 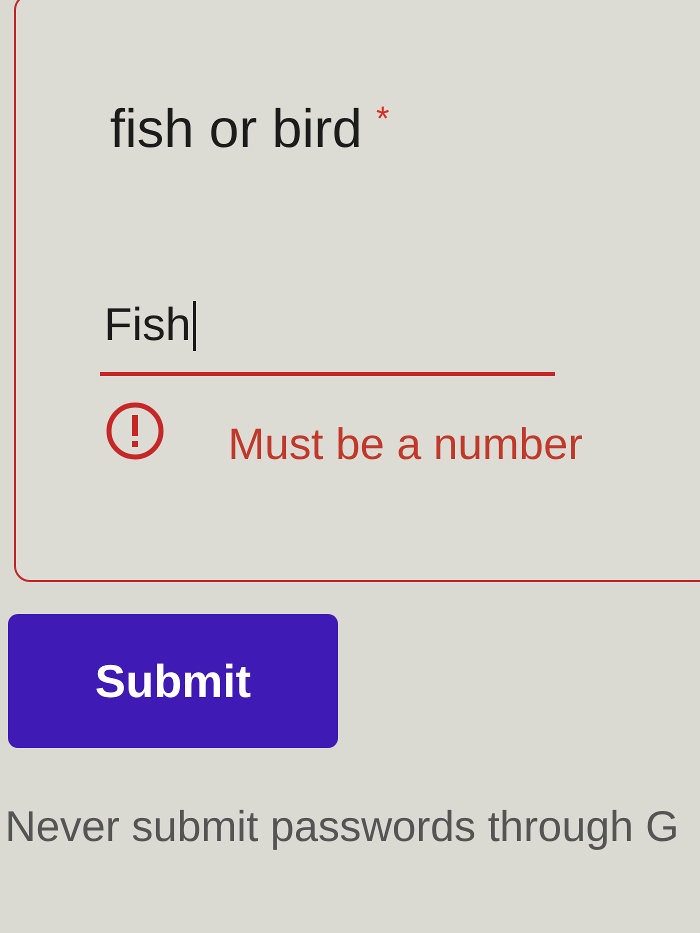 I want to click on password-warning-text: Never submit passwords through G, so click(x=342, y=827).